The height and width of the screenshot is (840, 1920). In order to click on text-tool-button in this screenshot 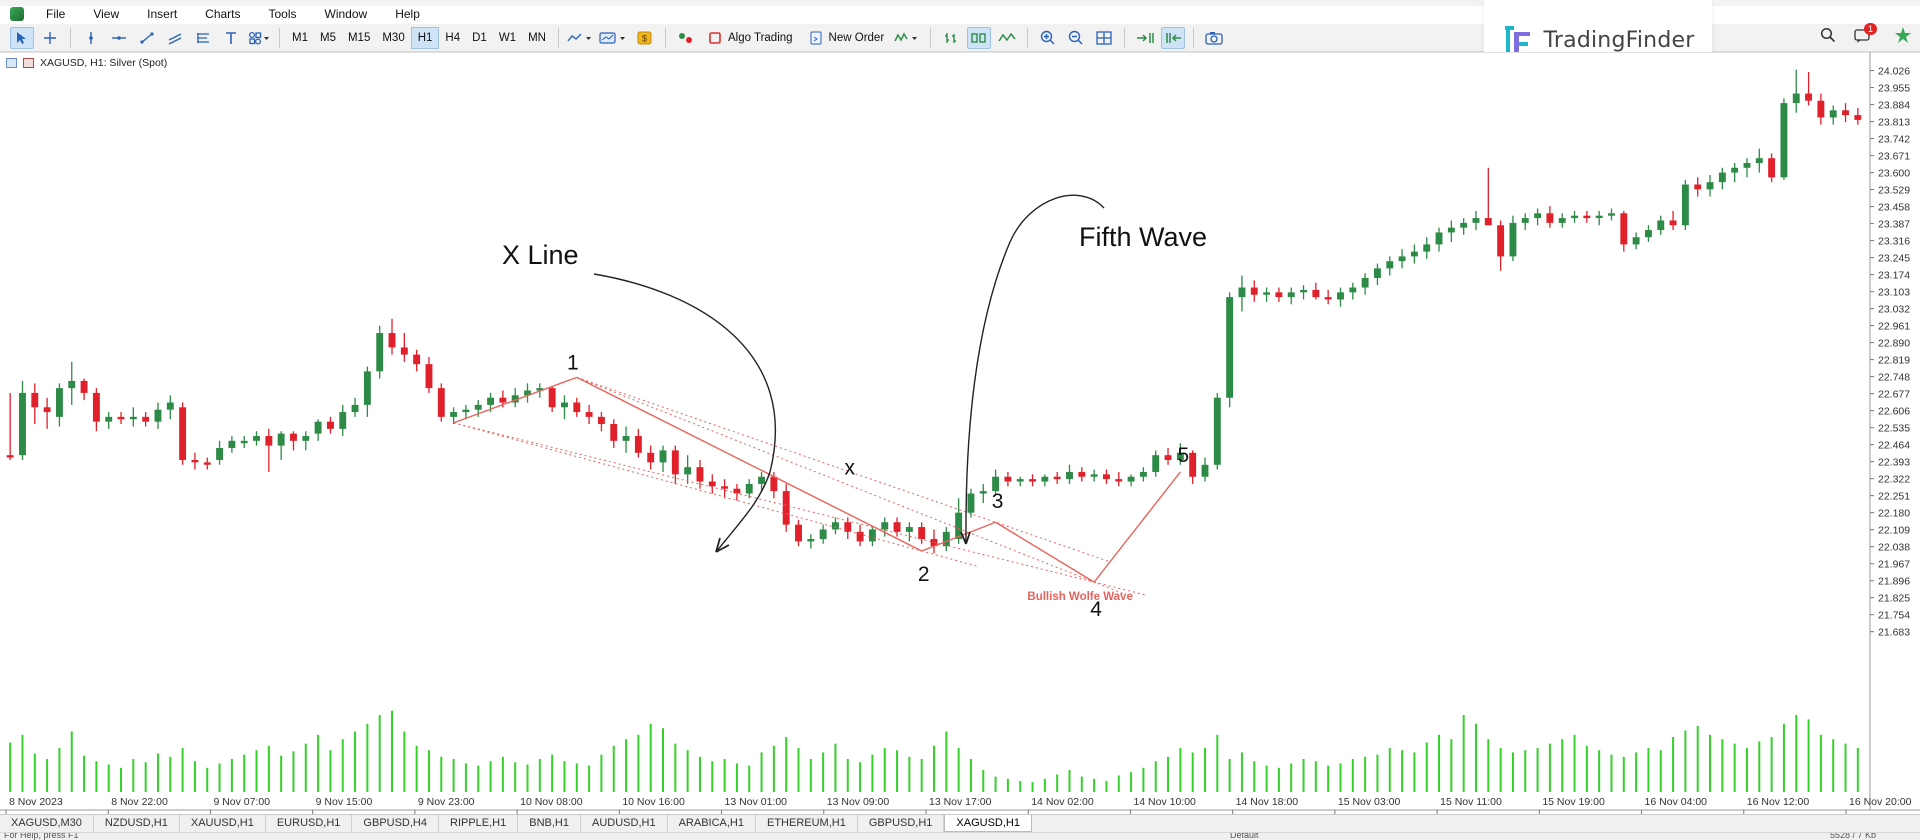, I will do `click(231, 38)`.